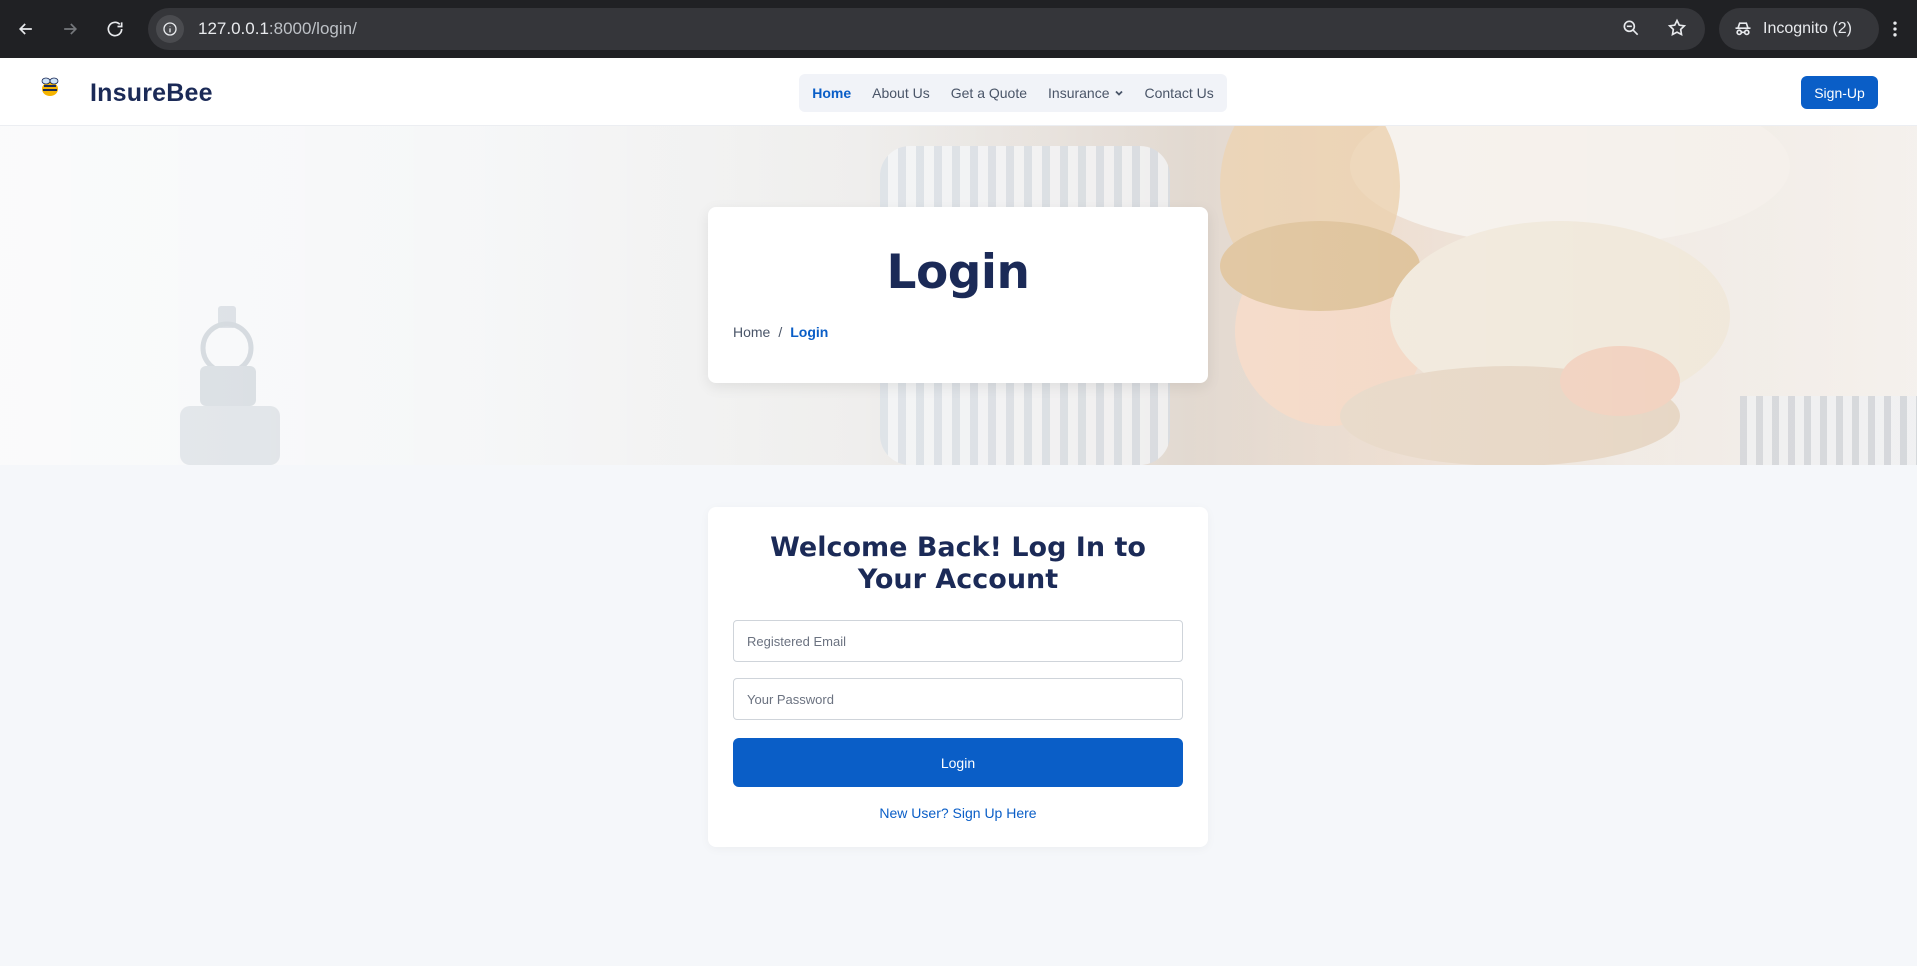 This screenshot has width=1917, height=966. Describe the element at coordinates (1743, 29) in the screenshot. I see `incognito-icon` at that location.